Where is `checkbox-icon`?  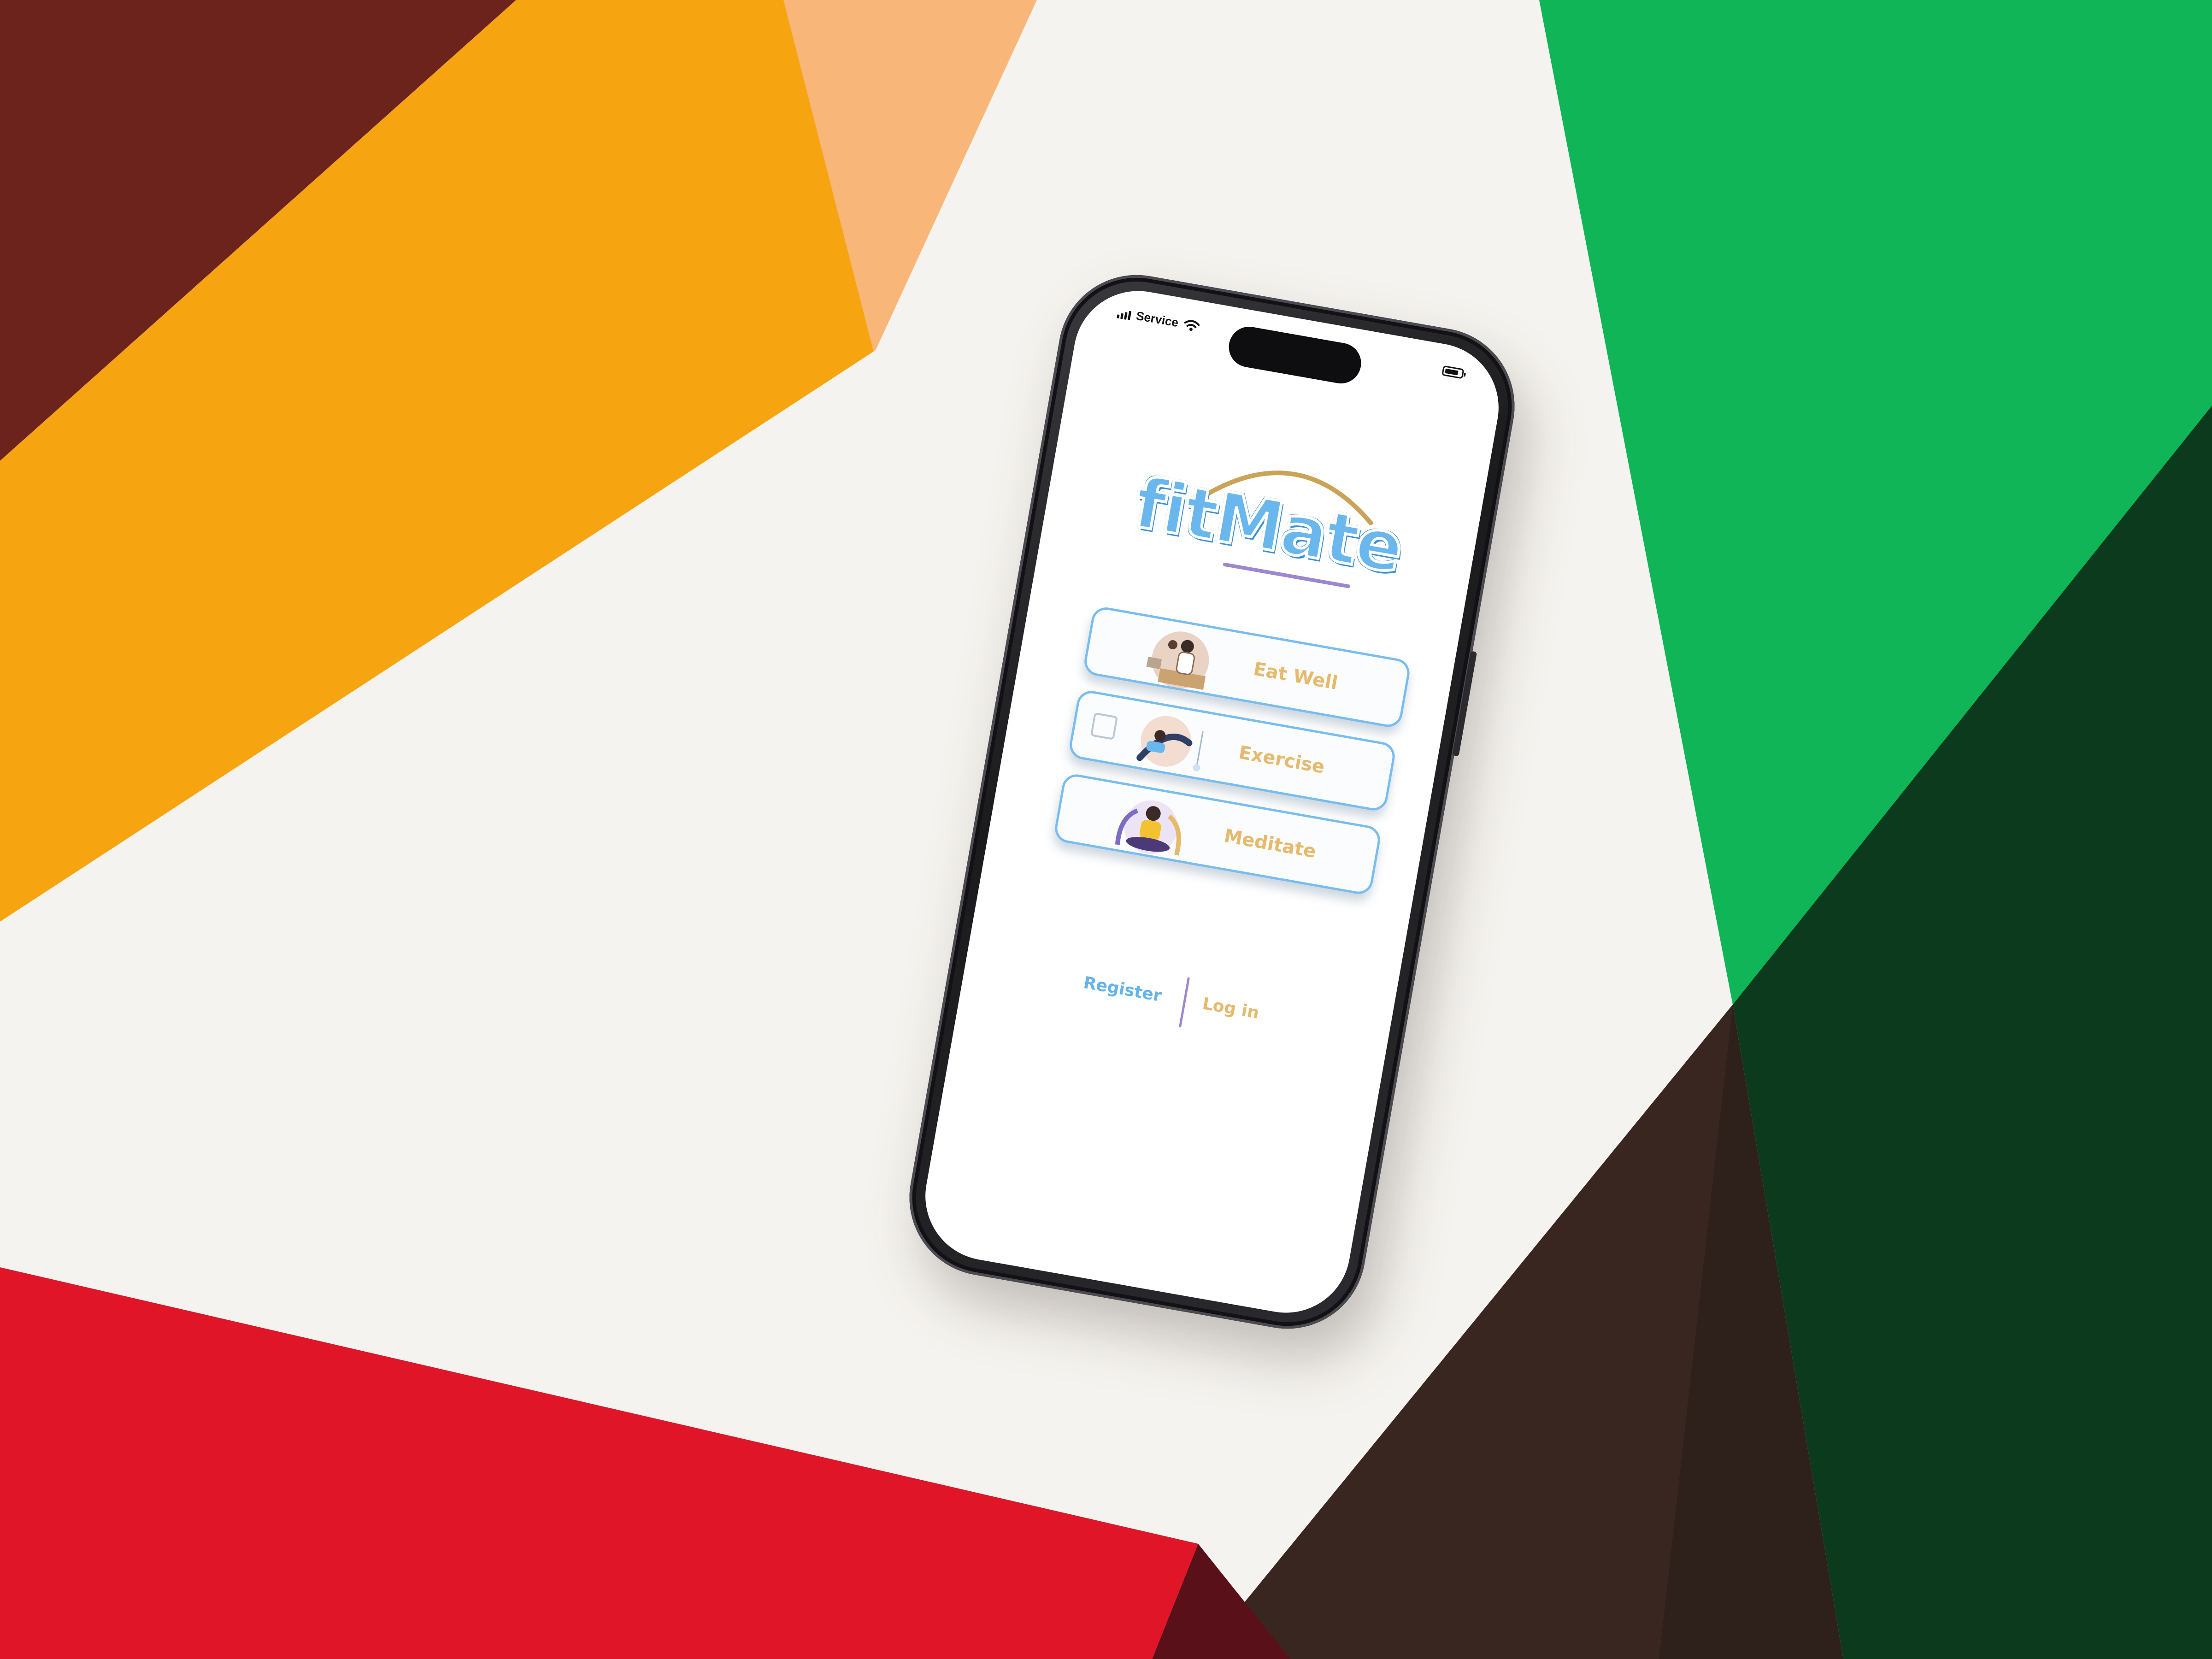 checkbox-icon is located at coordinates (1104, 726).